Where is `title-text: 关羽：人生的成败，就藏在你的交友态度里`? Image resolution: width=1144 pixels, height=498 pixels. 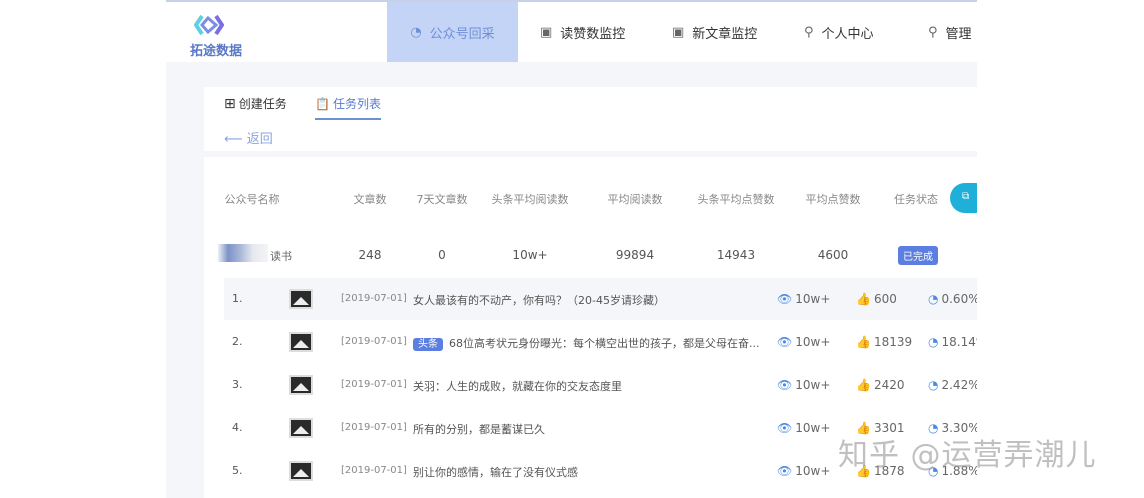
title-text: 关羽：人生的成败，就藏在你的交友态度里 is located at coordinates (517, 386).